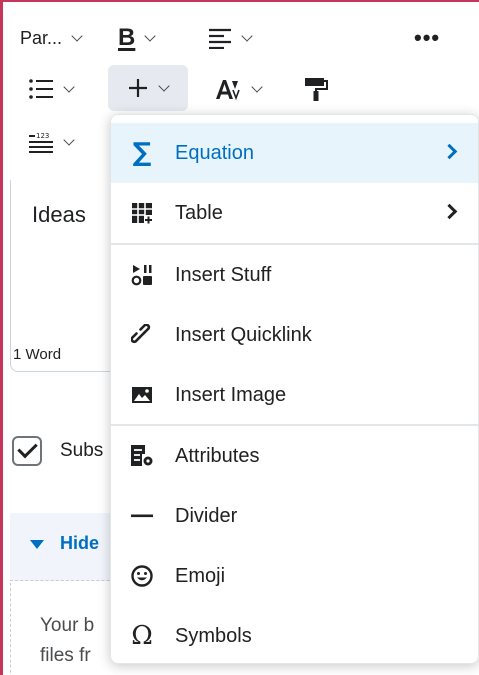 The width and height of the screenshot is (479, 675). Describe the element at coordinates (294, 516) in the screenshot. I see `menu-item-divider: Divider` at that location.